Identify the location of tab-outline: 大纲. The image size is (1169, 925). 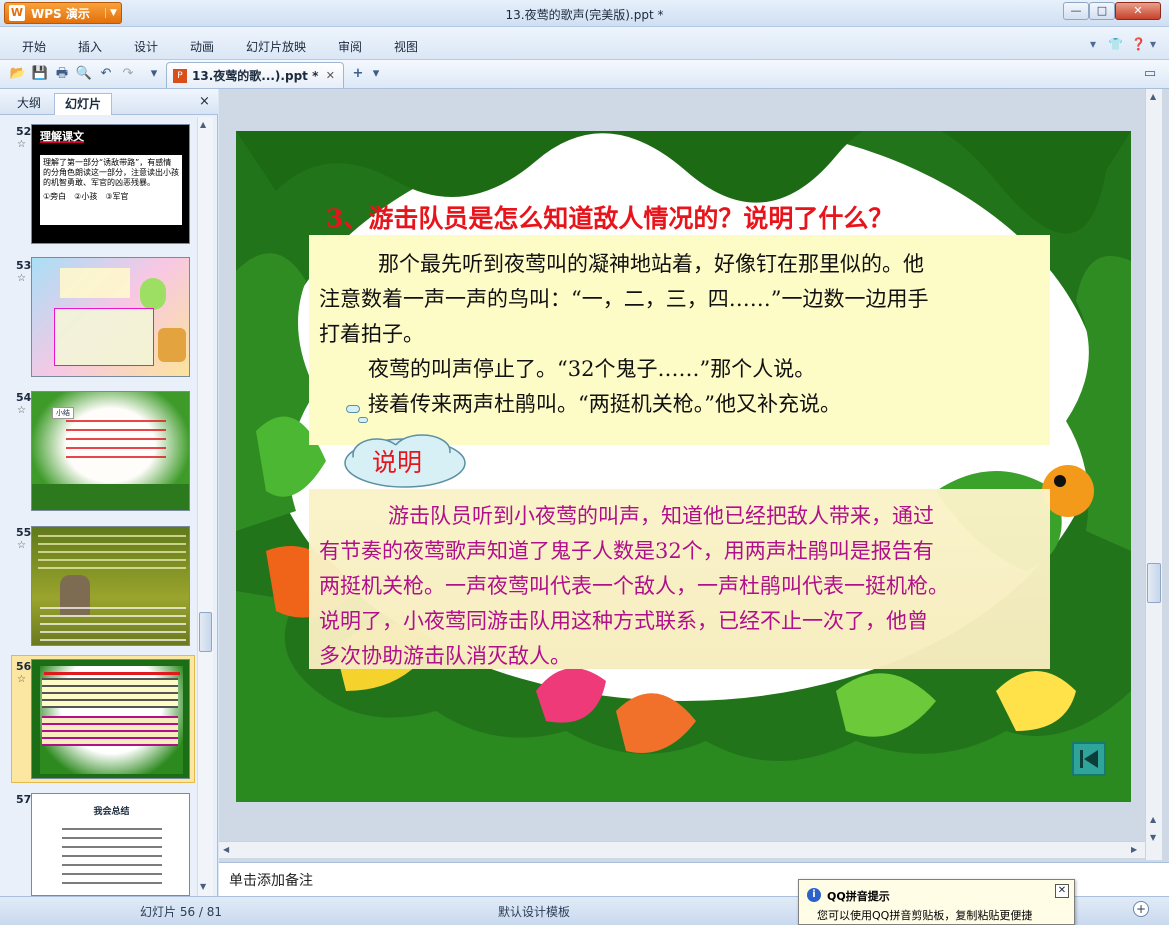
(29, 104).